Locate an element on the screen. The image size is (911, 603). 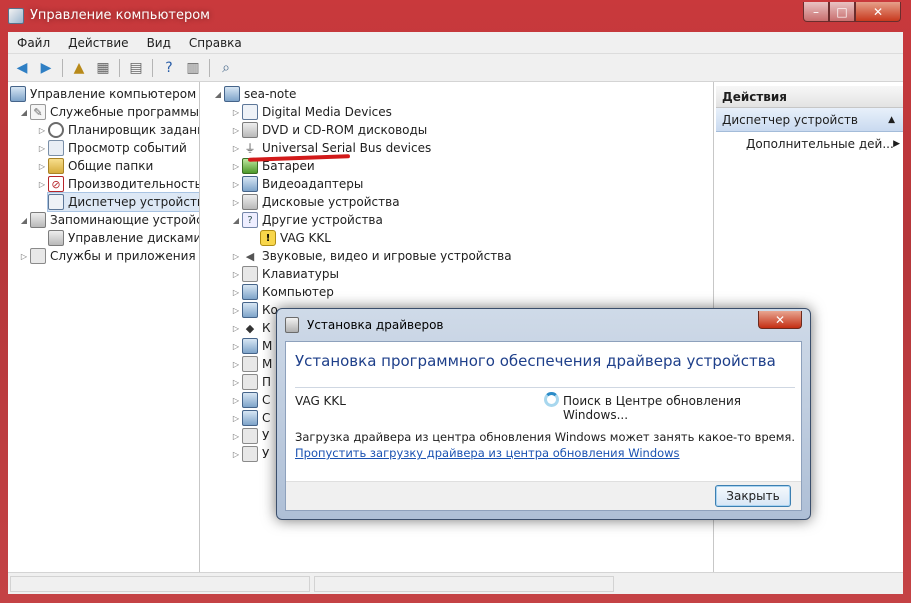
device-category: ▷ Digital Media Devices is located at coordinates (311, 112).